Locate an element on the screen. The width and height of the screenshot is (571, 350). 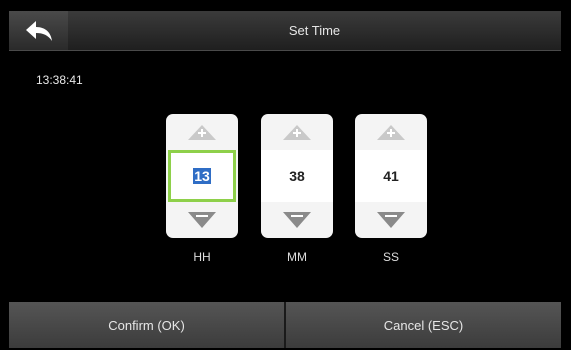
confirm-button-label: Confirm (OK) is located at coordinates (146, 325).